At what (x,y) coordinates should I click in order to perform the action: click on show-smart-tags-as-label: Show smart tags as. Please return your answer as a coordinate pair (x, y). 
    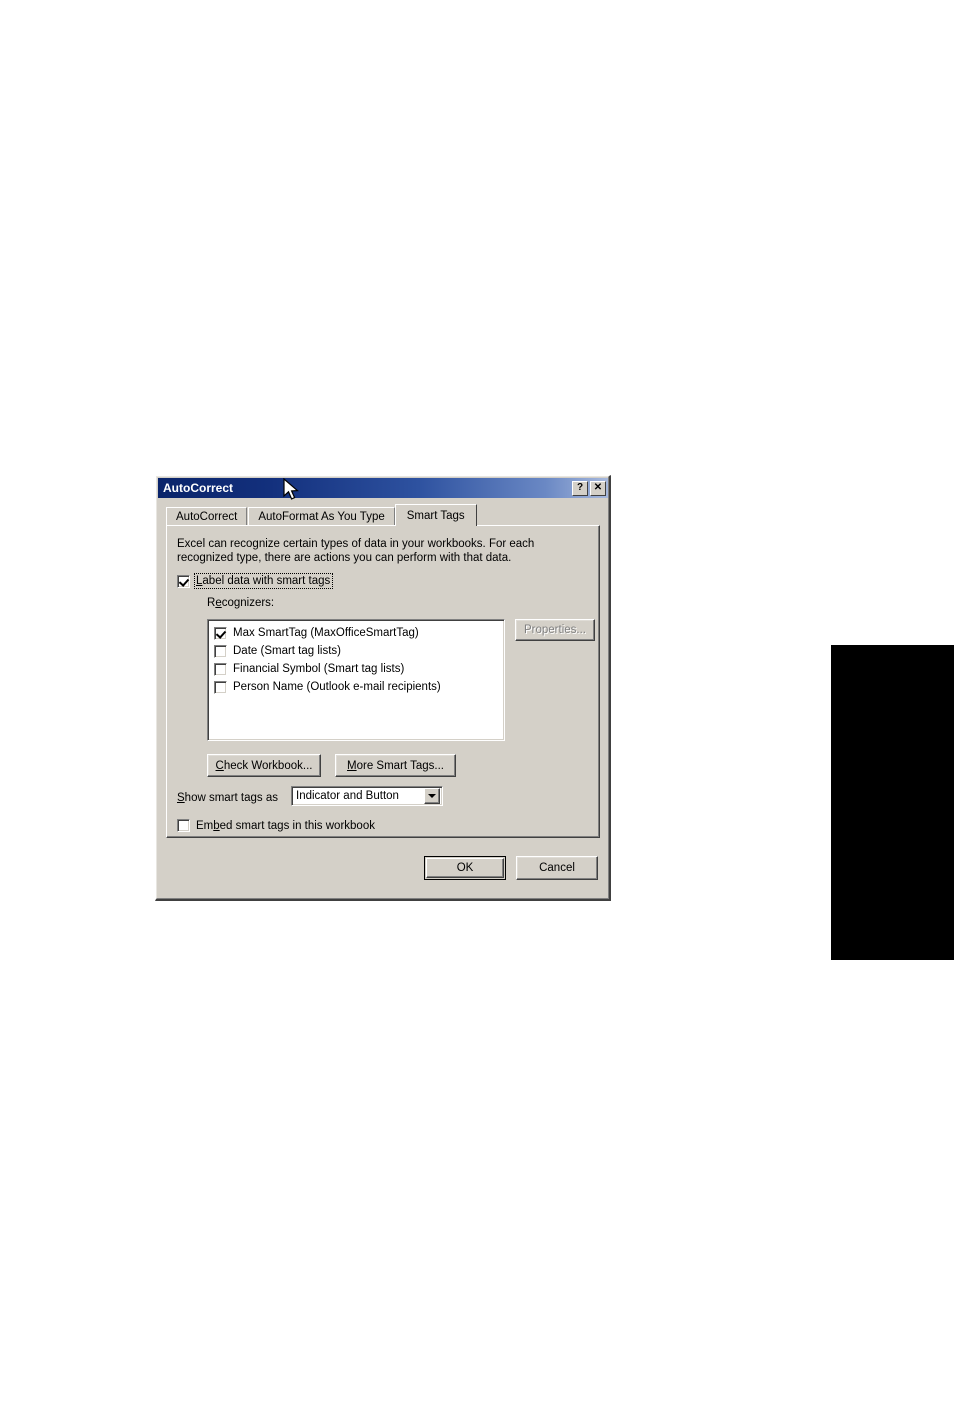
    Looking at the image, I should click on (227, 798).